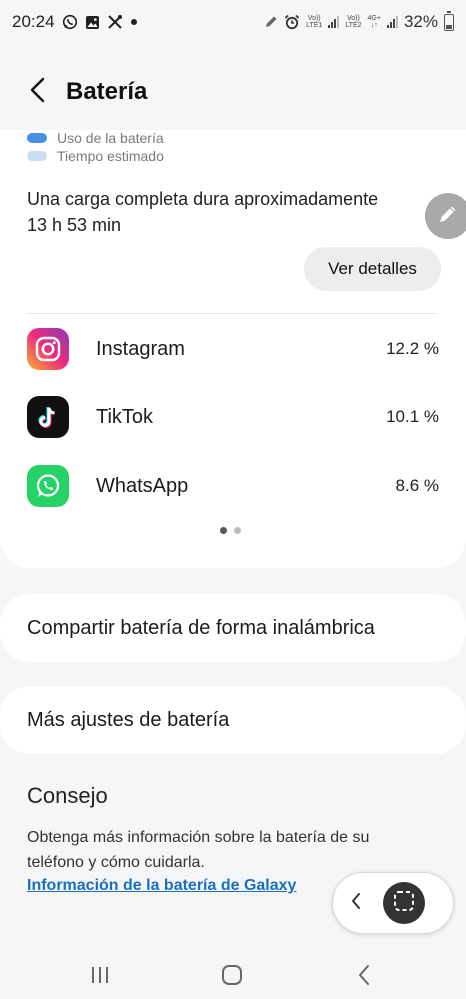  I want to click on more-battery-settings-item: Más ajustes de batería, so click(233, 720).